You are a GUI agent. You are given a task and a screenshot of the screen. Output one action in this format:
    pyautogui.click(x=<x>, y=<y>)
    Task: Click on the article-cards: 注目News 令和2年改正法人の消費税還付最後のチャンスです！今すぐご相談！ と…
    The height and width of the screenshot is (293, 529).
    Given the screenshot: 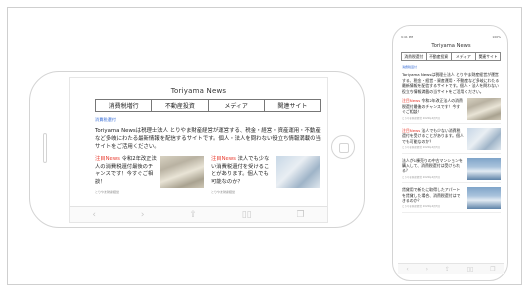 What is the action you would take?
    pyautogui.click(x=208, y=176)
    